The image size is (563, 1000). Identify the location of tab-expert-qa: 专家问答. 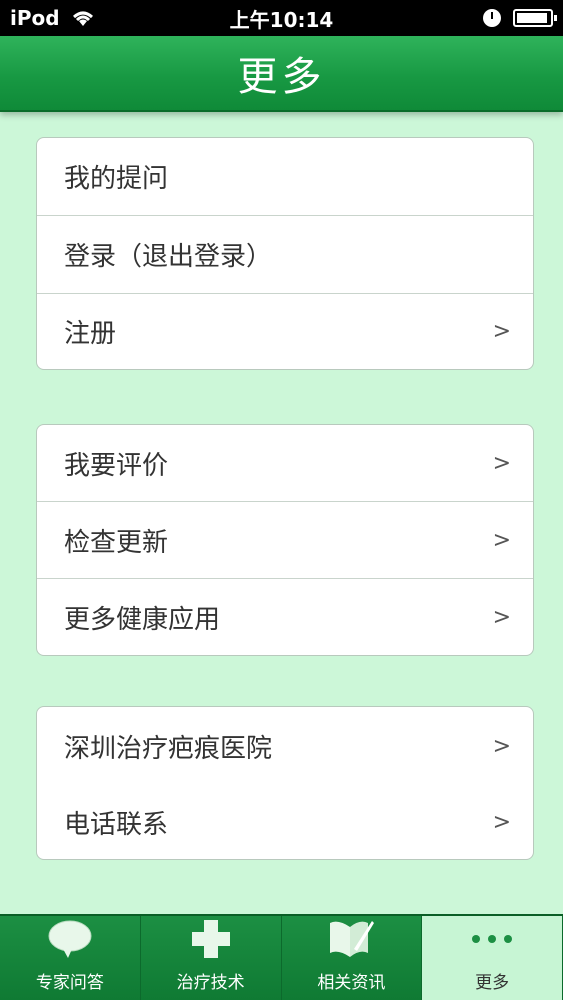
(70, 958).